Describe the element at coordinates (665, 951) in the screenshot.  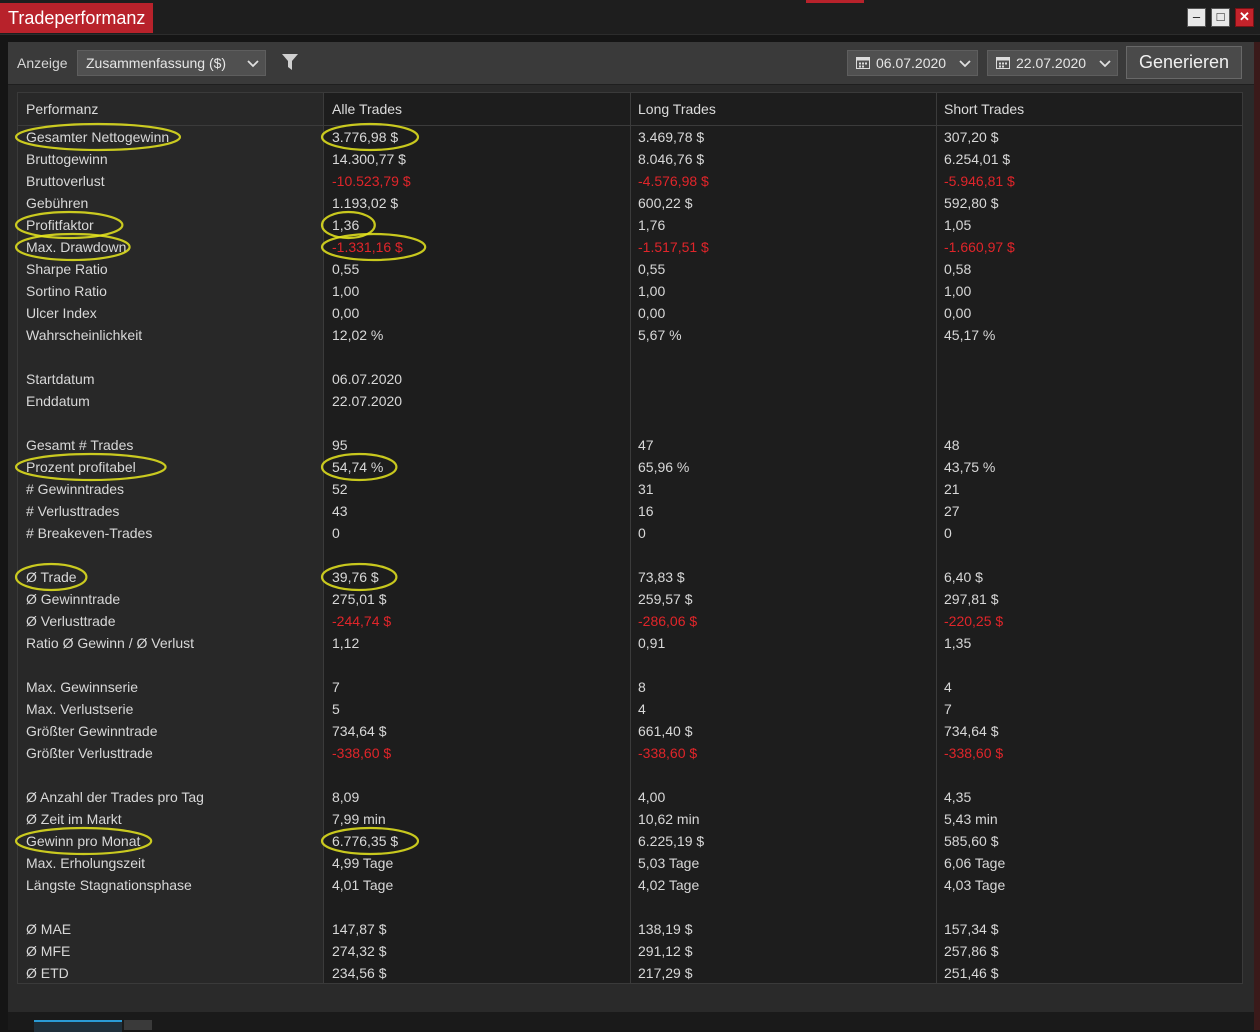
I see `row-value-long: 291,12 $` at that location.